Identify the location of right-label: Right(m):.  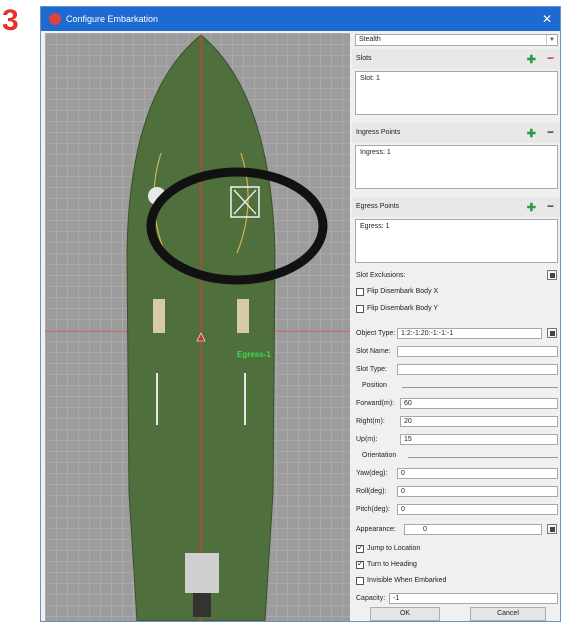
(370, 421).